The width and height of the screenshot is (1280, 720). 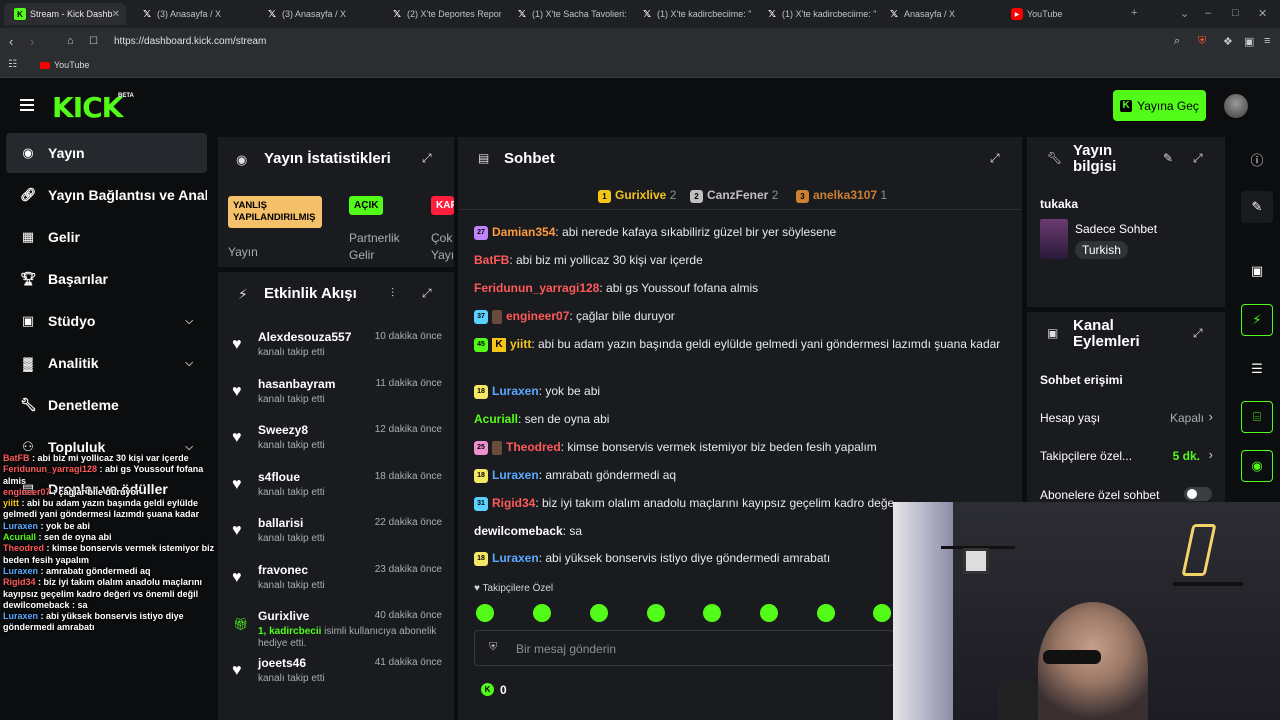 I want to click on maximize-icon: □, so click(x=1235, y=13).